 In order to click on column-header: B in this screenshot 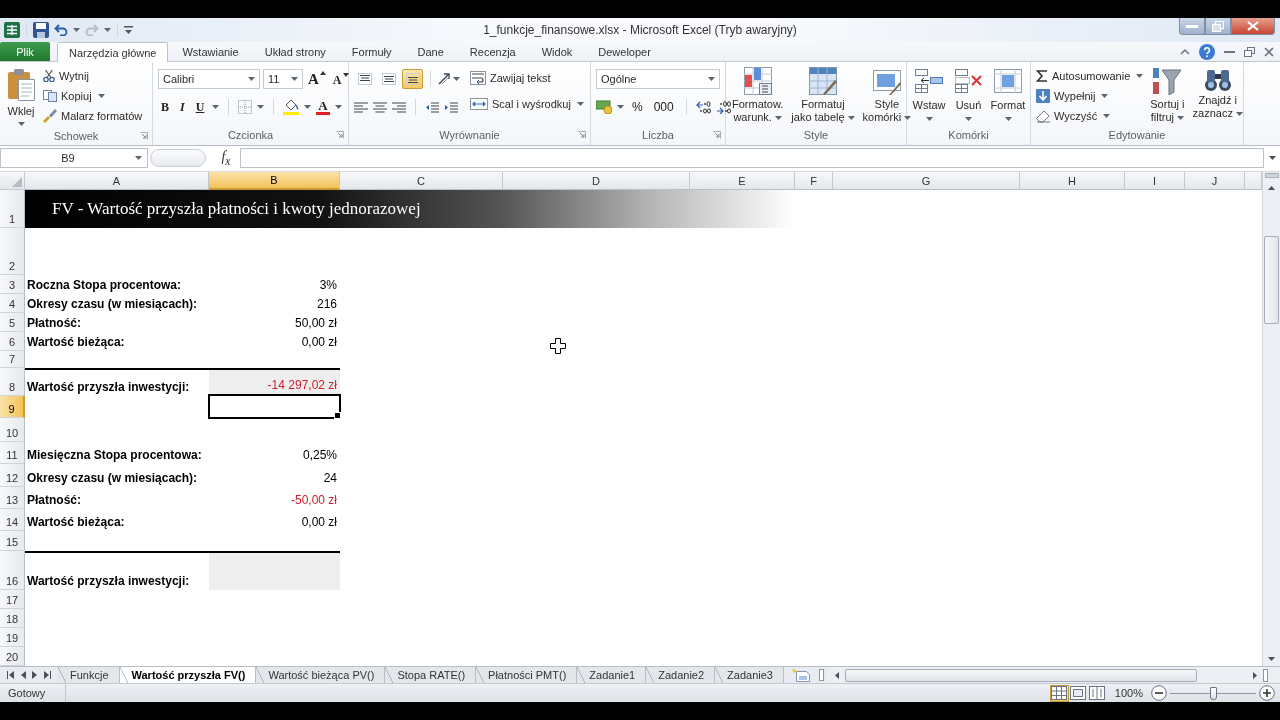, I will do `click(274, 181)`.